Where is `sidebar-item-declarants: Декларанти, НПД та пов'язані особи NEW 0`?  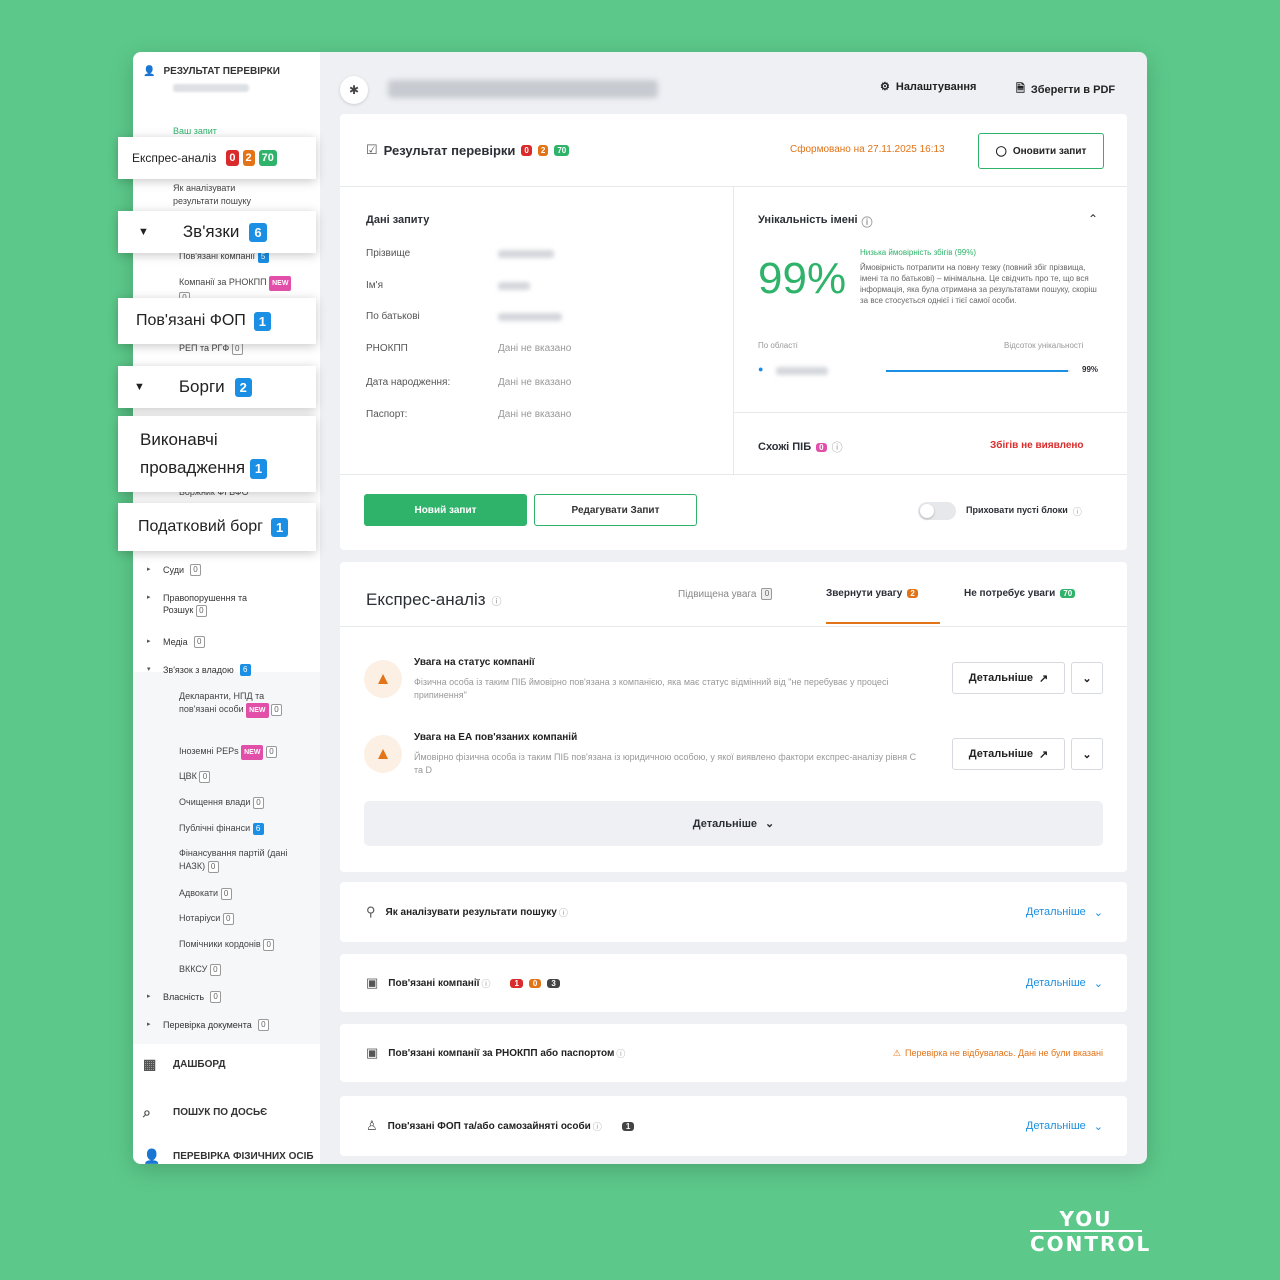
sidebar-item-declarants: Декларанти, НПД та пов'язані особи NEW 0 is located at coordinates (239, 704).